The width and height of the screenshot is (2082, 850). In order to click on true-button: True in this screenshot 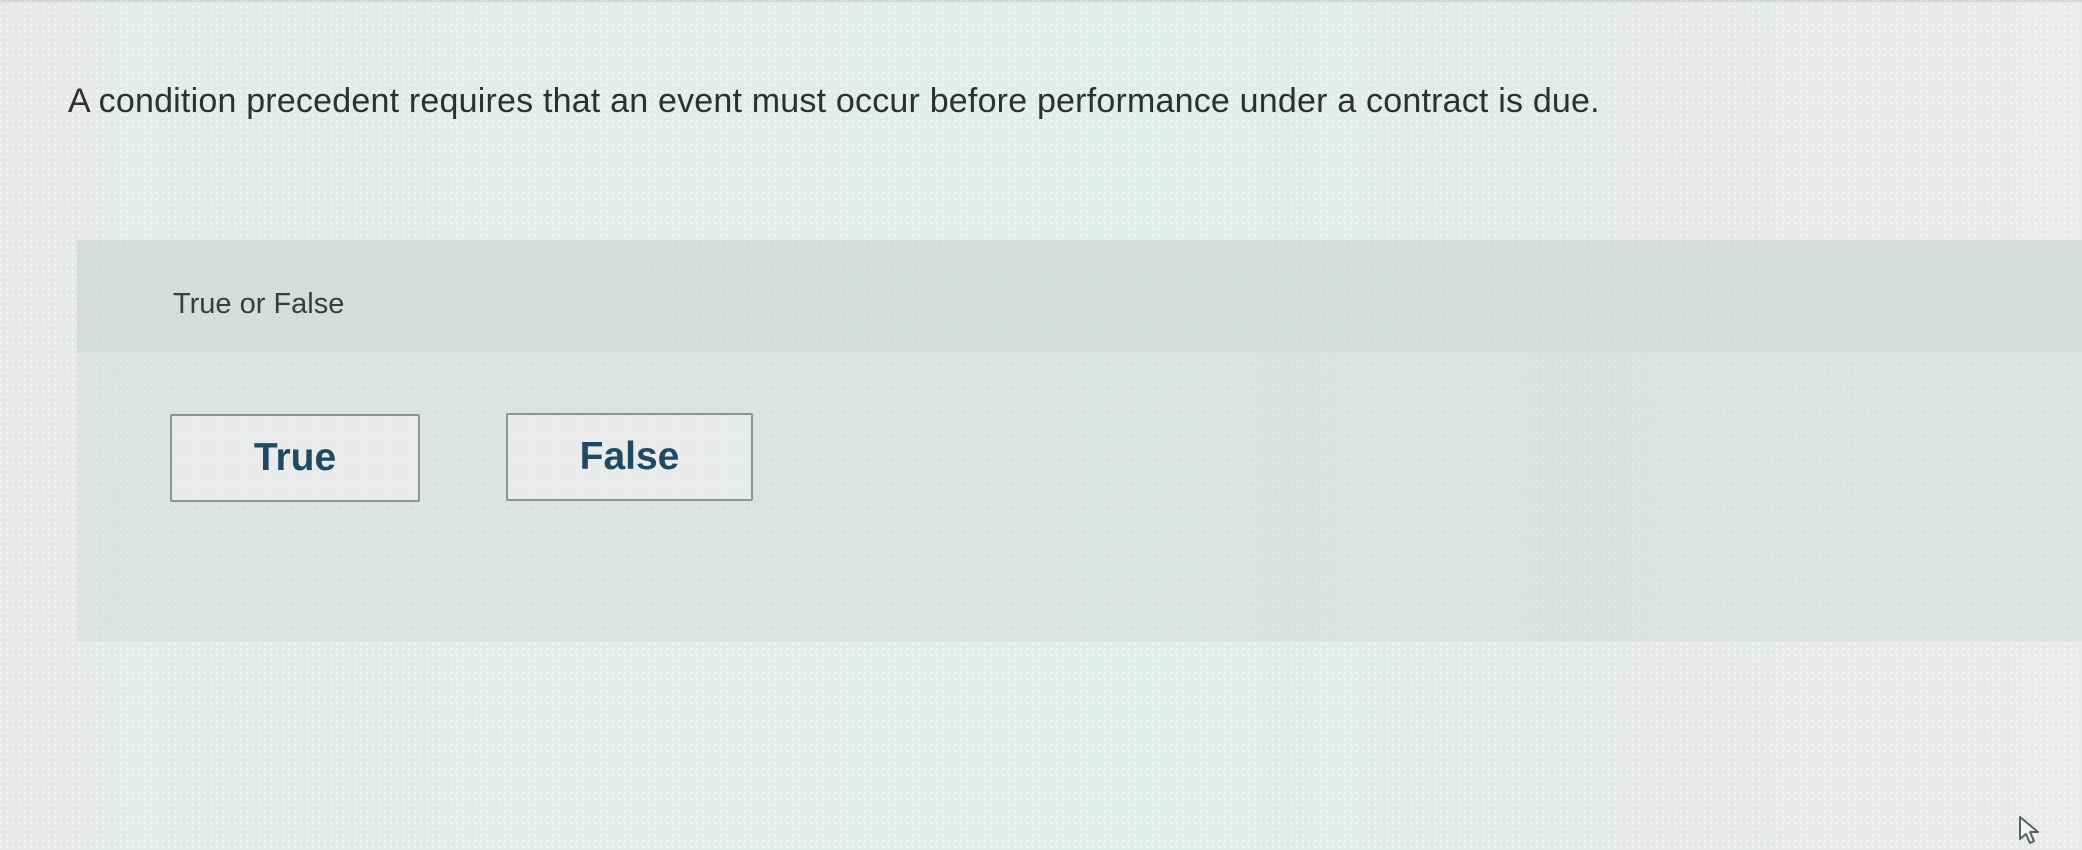, I will do `click(295, 458)`.